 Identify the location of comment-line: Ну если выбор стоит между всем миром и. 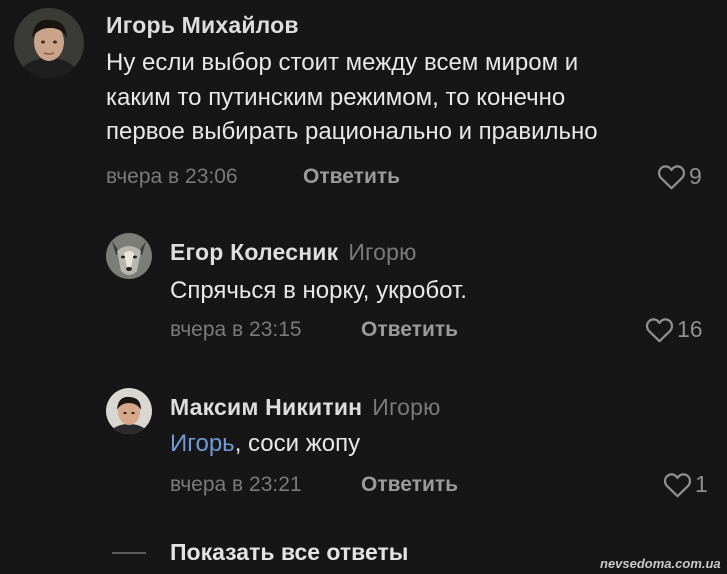
(342, 62).